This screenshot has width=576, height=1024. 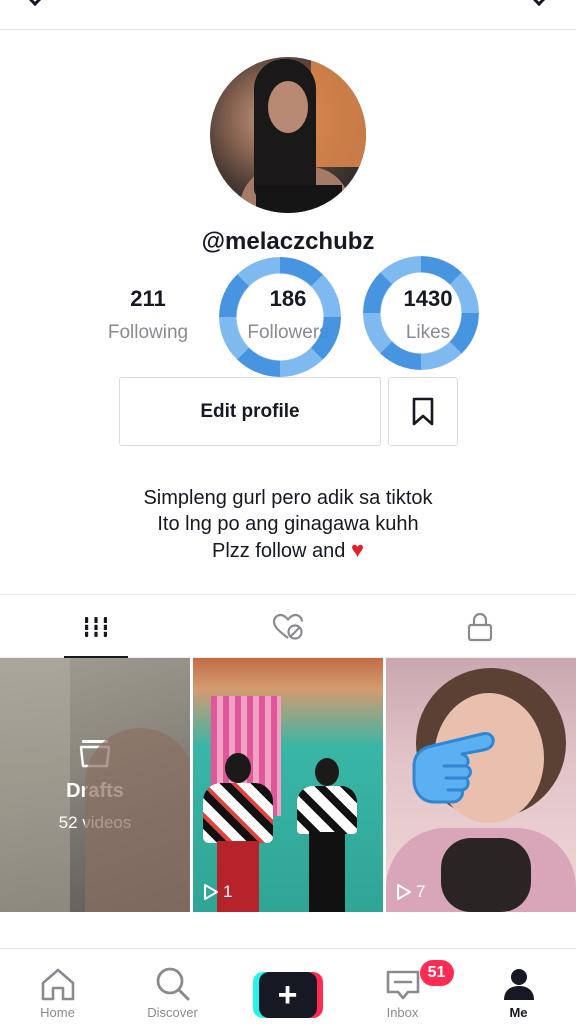 I want to click on profile-icon, so click(x=518, y=984).